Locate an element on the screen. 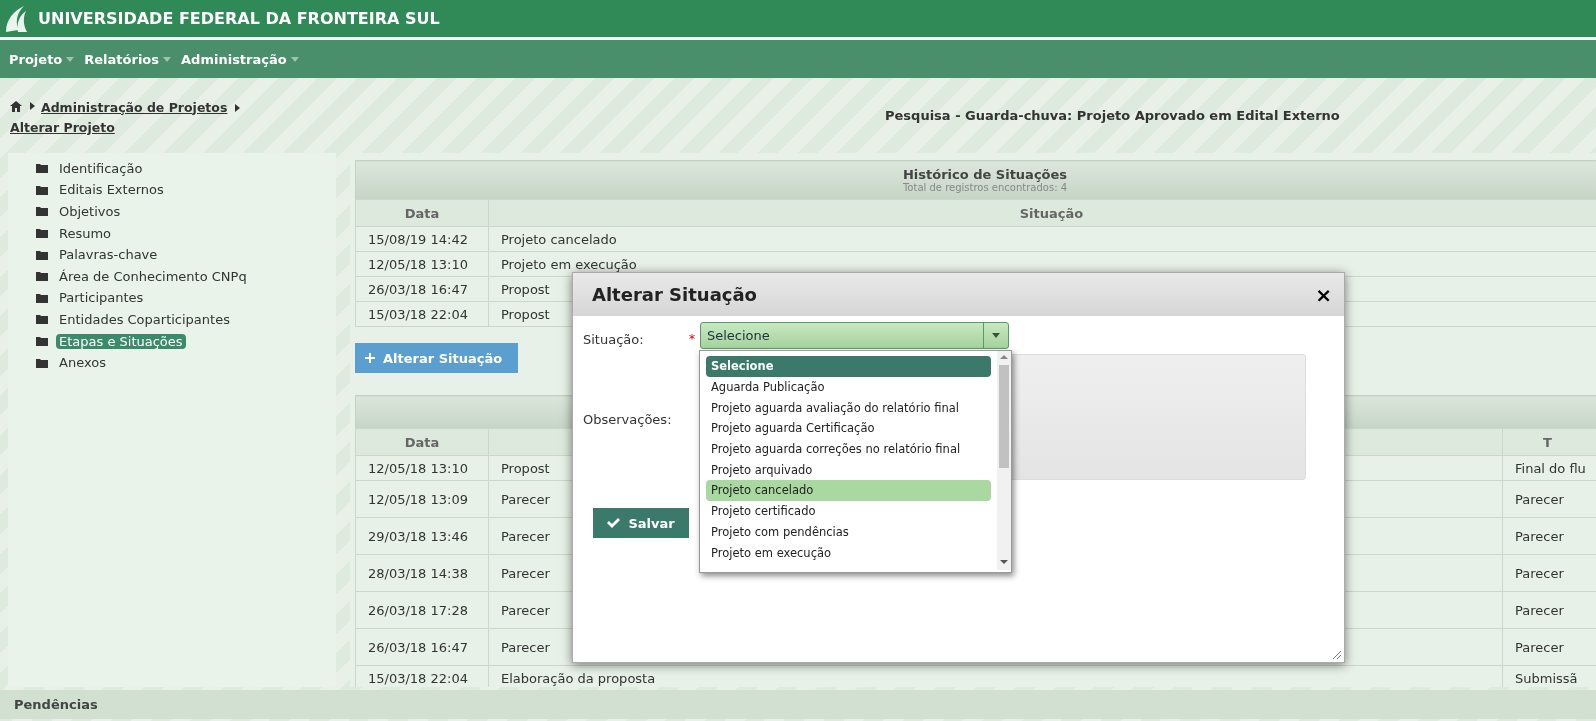  sidebar-item: Anexos is located at coordinates (82, 363).